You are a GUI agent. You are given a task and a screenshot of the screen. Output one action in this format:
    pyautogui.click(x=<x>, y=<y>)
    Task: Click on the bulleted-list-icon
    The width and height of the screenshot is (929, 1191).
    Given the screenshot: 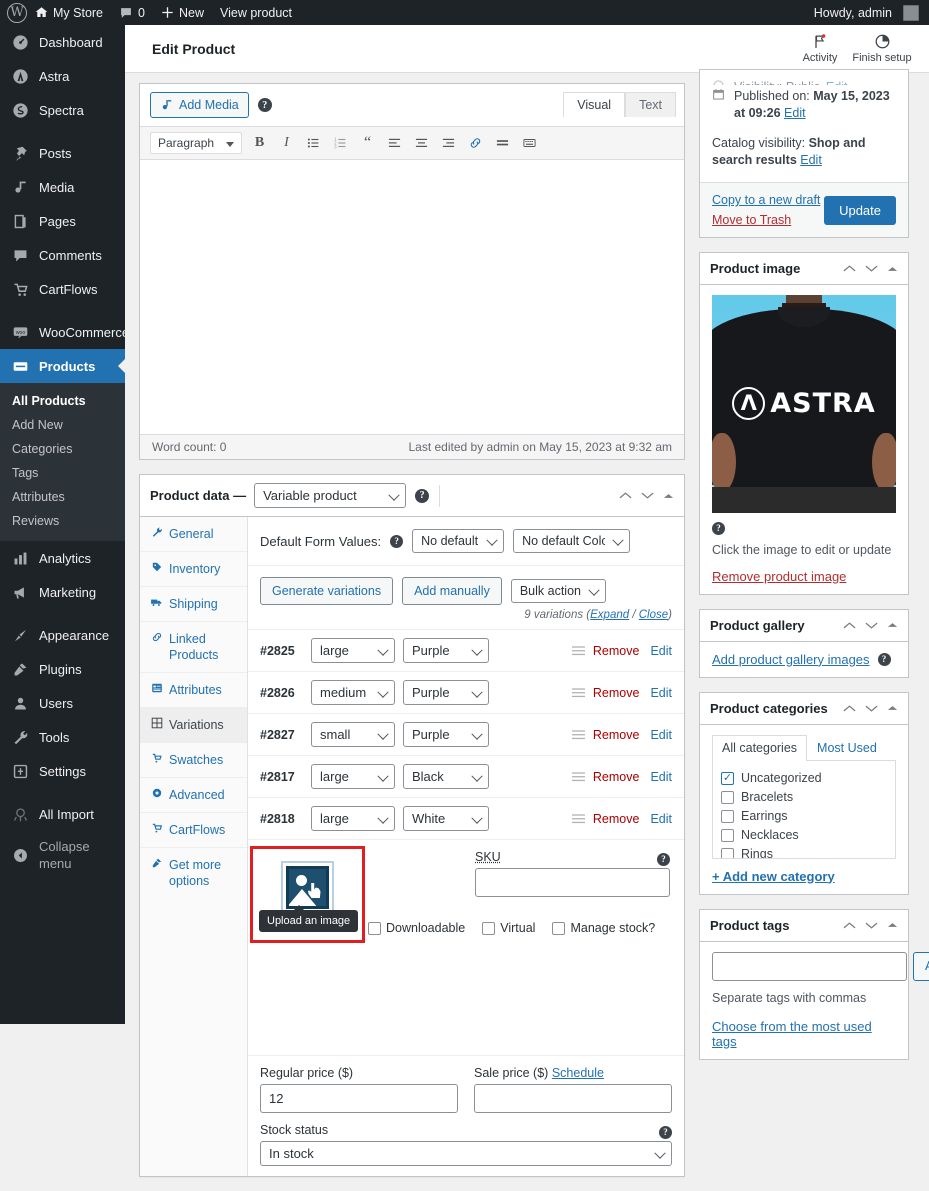 What is the action you would take?
    pyautogui.click(x=313, y=143)
    